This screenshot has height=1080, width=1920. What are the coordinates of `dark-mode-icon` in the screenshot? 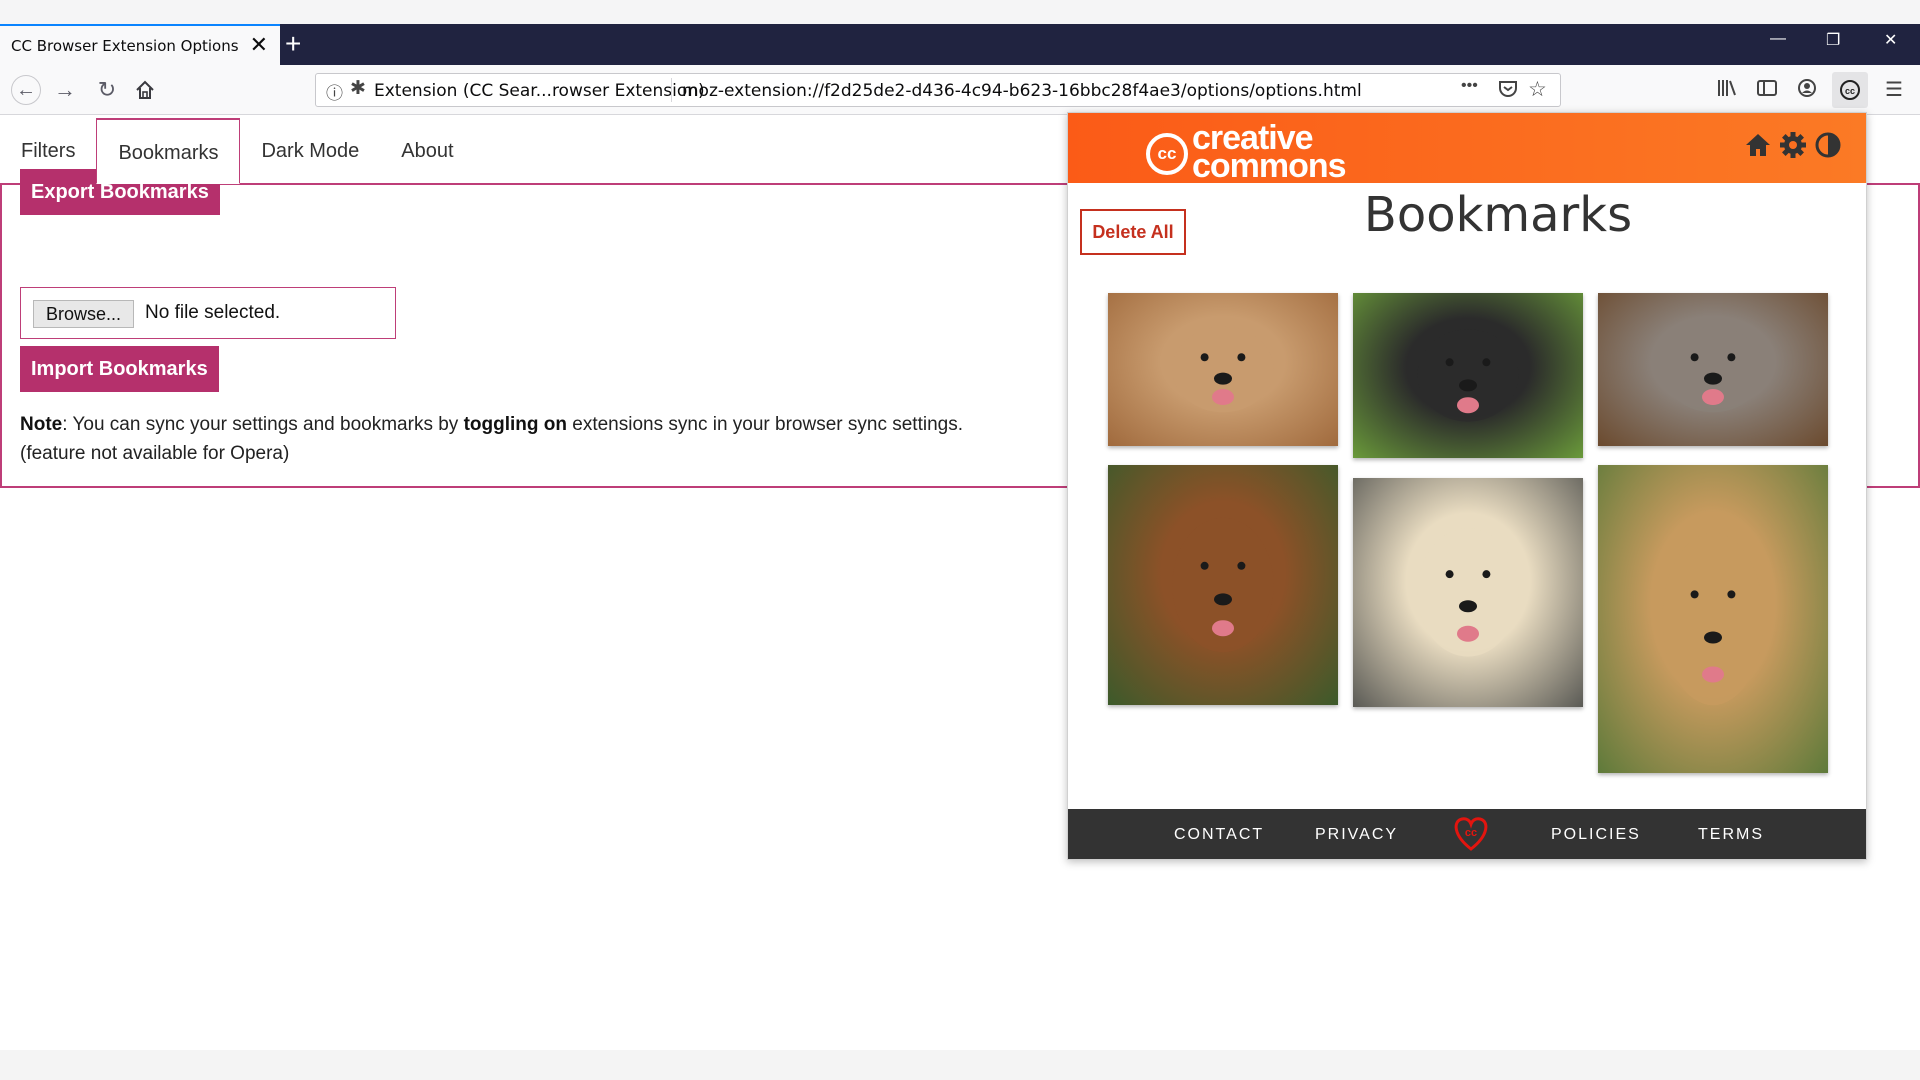 It's located at (1829, 146).